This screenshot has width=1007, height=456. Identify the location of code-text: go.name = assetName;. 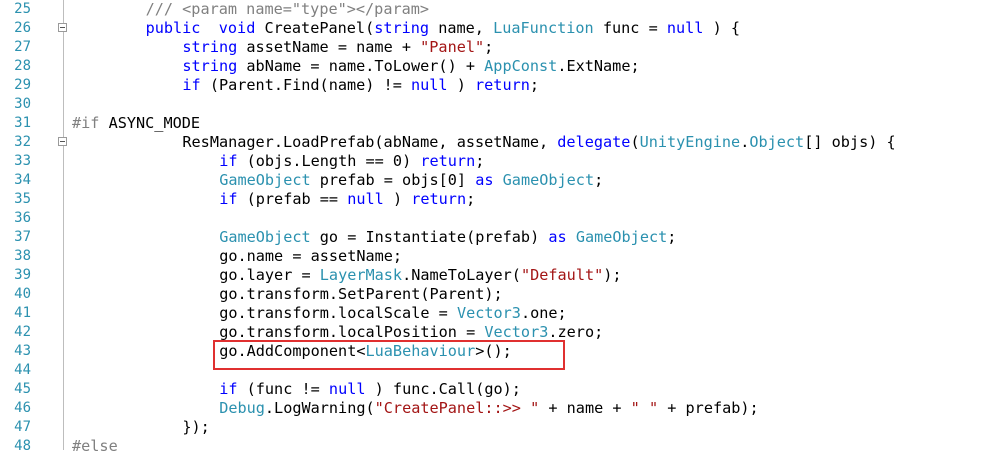
(311, 256).